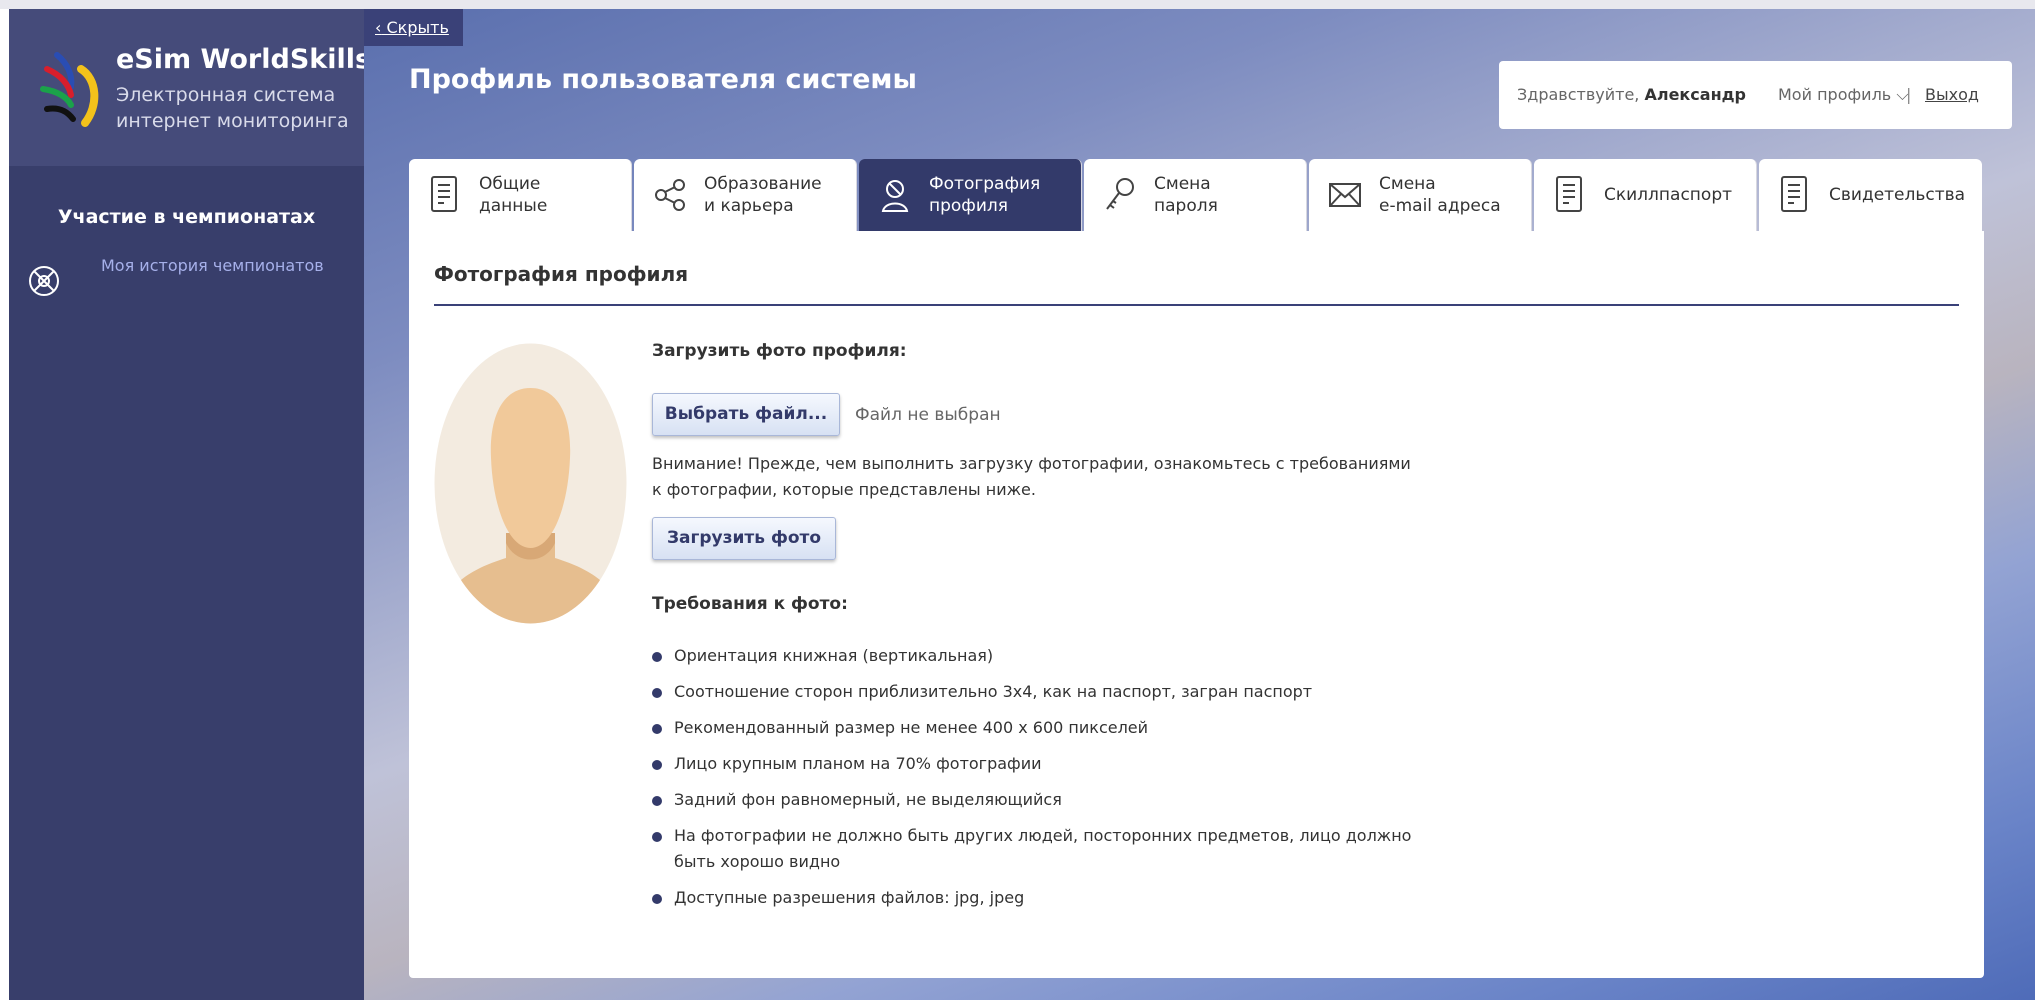 The height and width of the screenshot is (1000, 2035). I want to click on tab-label: Общие данные, so click(513, 195).